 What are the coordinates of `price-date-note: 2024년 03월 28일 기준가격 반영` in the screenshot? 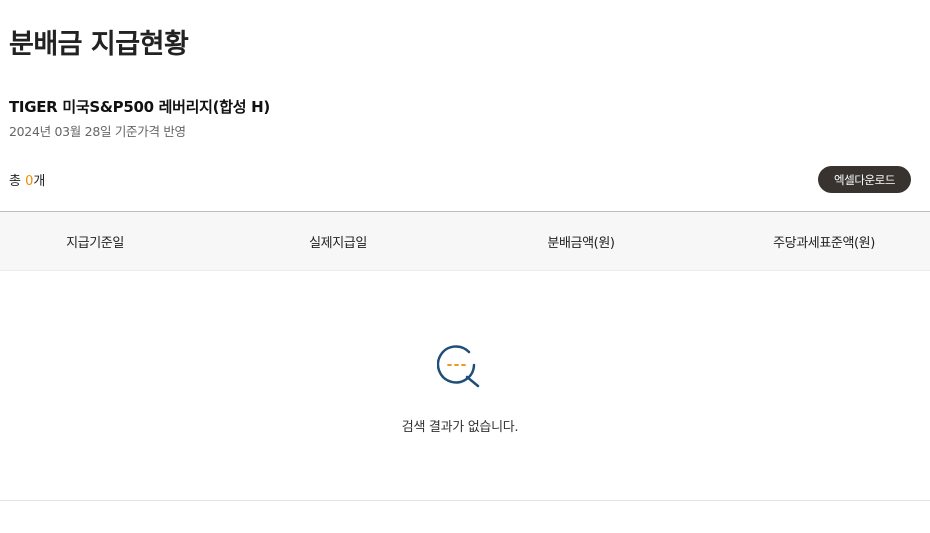 It's located at (97, 131).